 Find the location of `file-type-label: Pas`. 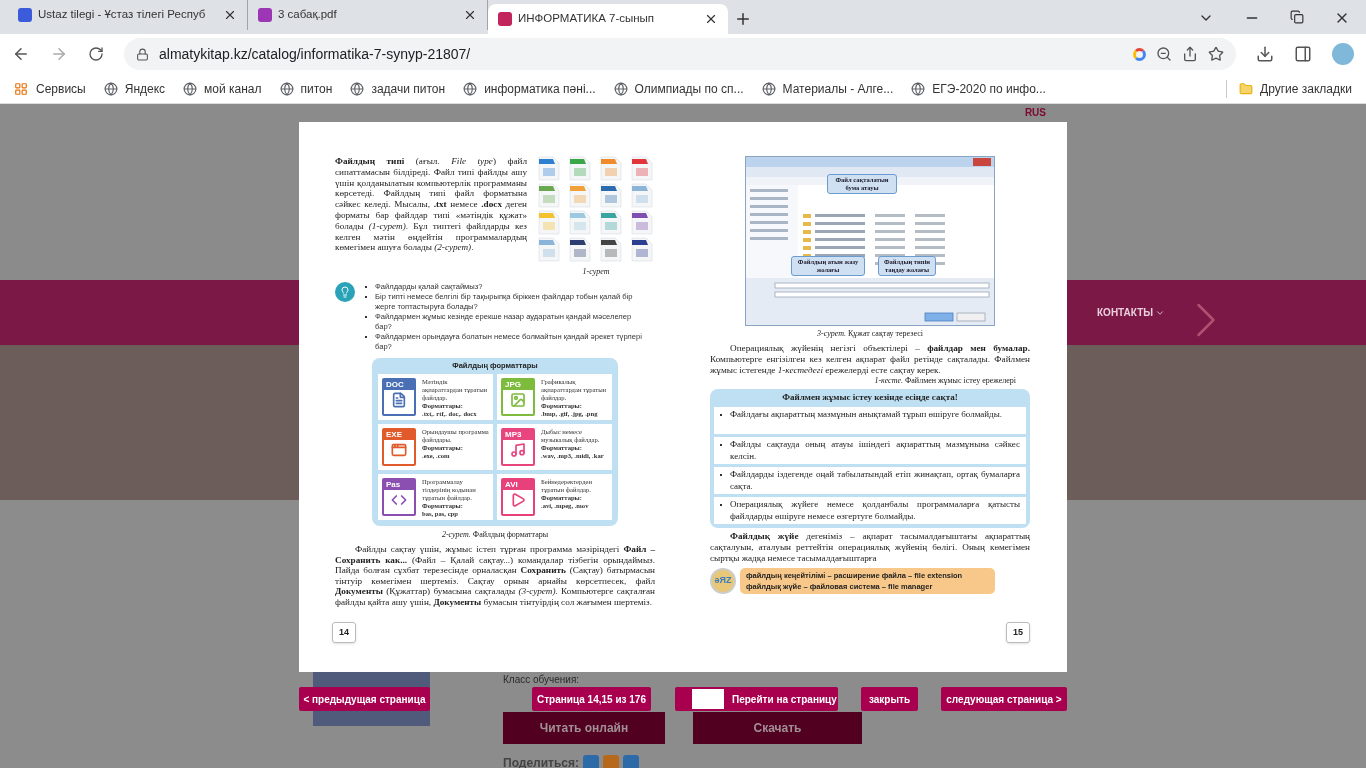

file-type-label: Pas is located at coordinates (399, 485).